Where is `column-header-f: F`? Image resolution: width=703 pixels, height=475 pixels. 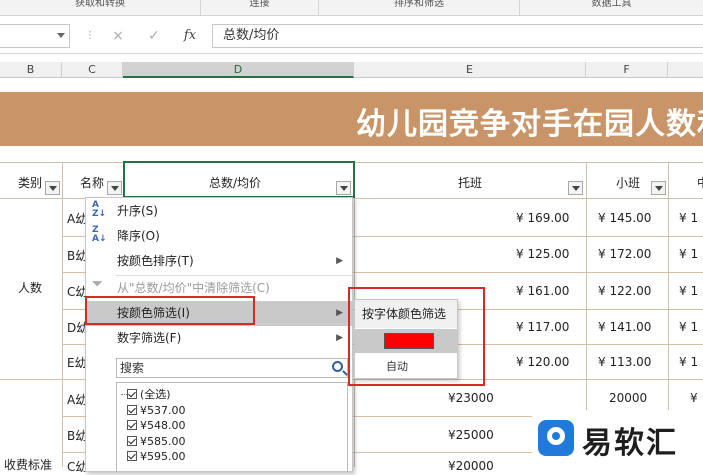 column-header-f: F is located at coordinates (627, 70).